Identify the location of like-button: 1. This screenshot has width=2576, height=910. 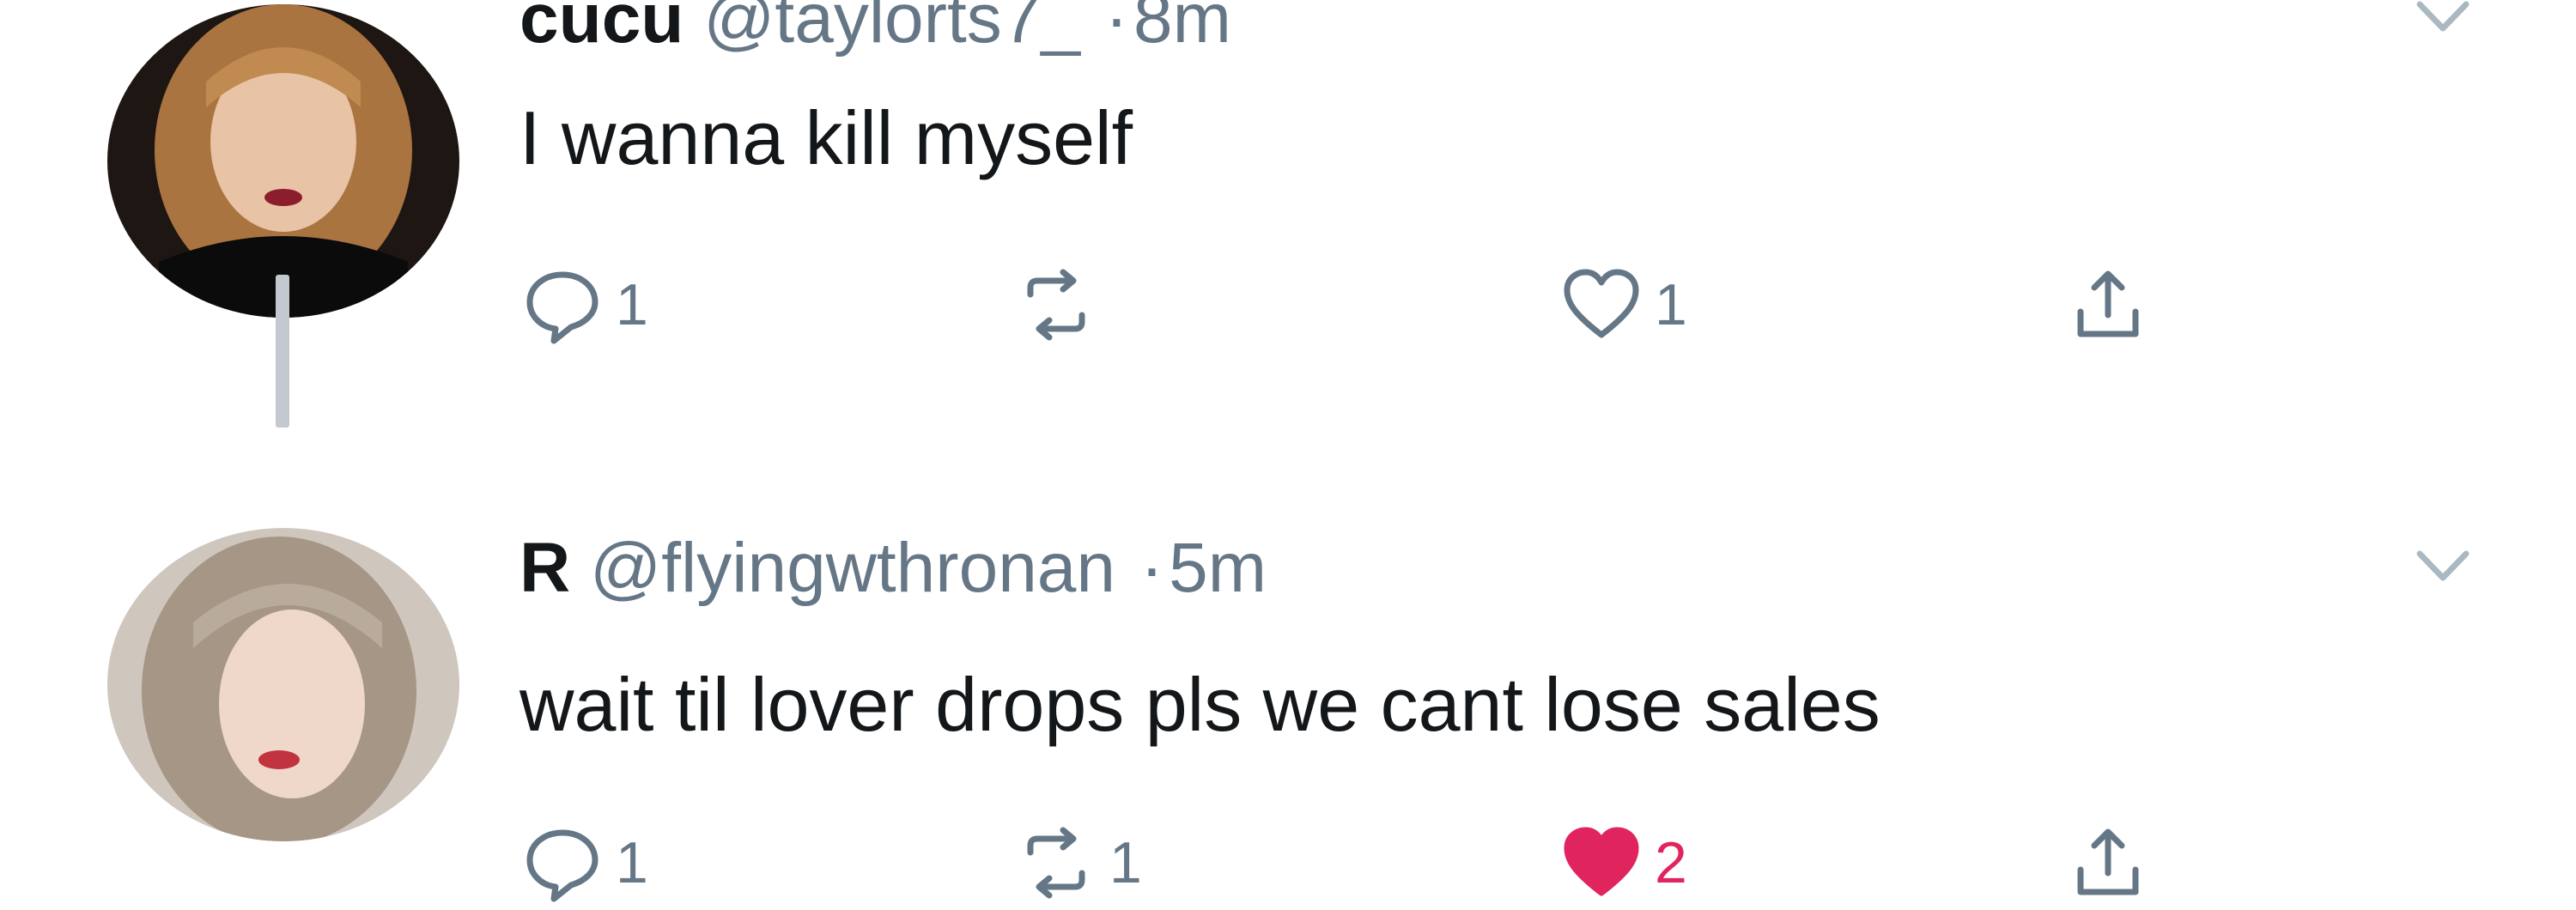
(1623, 305).